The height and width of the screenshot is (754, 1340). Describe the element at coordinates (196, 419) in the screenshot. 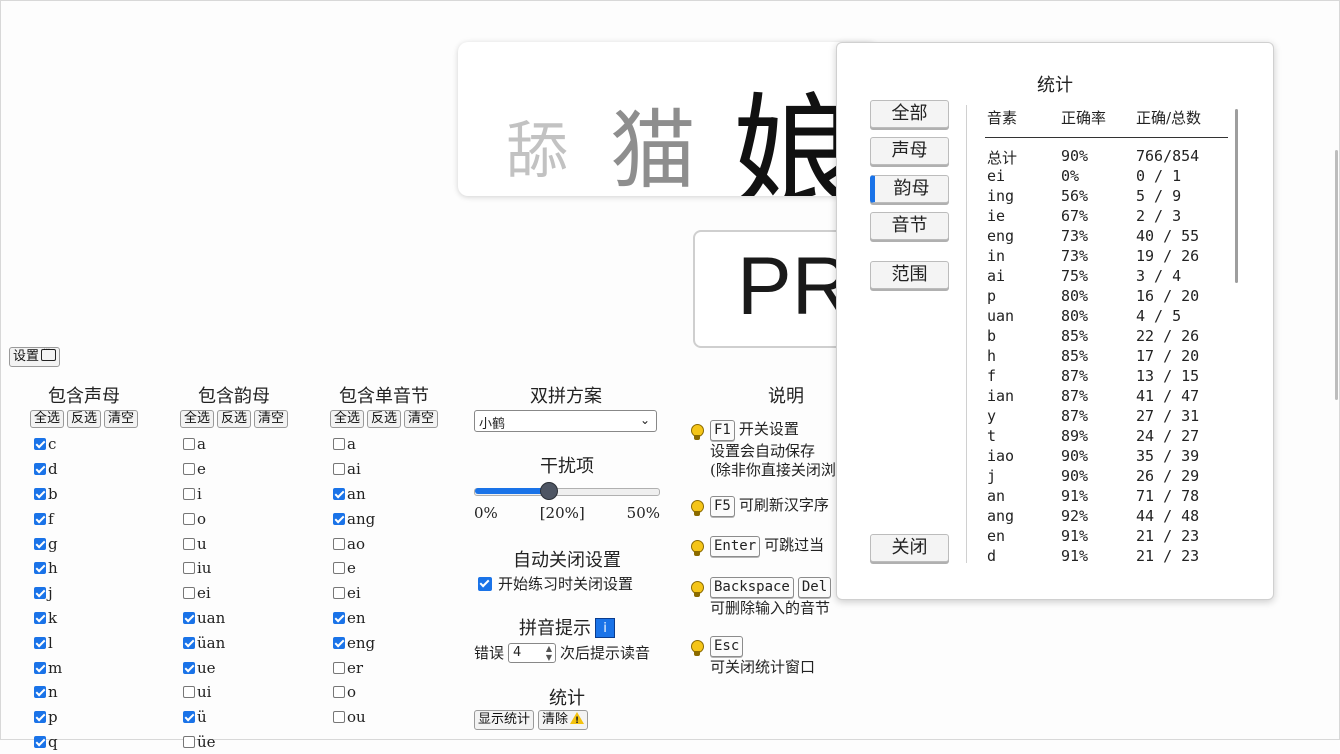

I see `finals-select-all-button: 全选` at that location.